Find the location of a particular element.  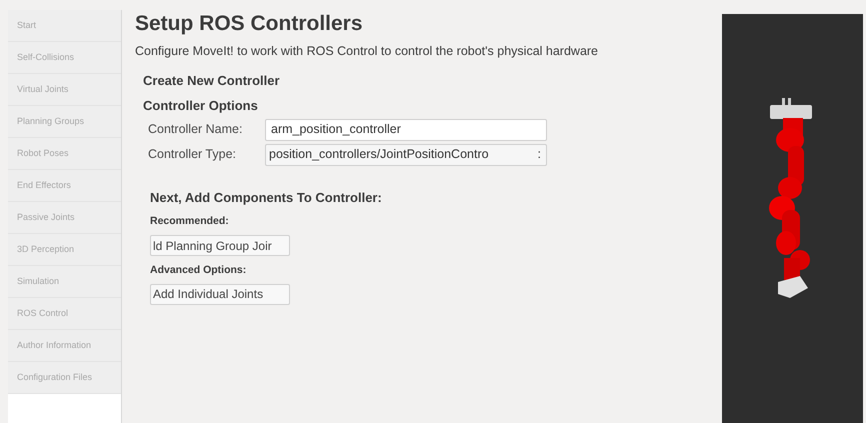

dropdown: position_controllers/JointPositionContro : is located at coordinates (406, 155).